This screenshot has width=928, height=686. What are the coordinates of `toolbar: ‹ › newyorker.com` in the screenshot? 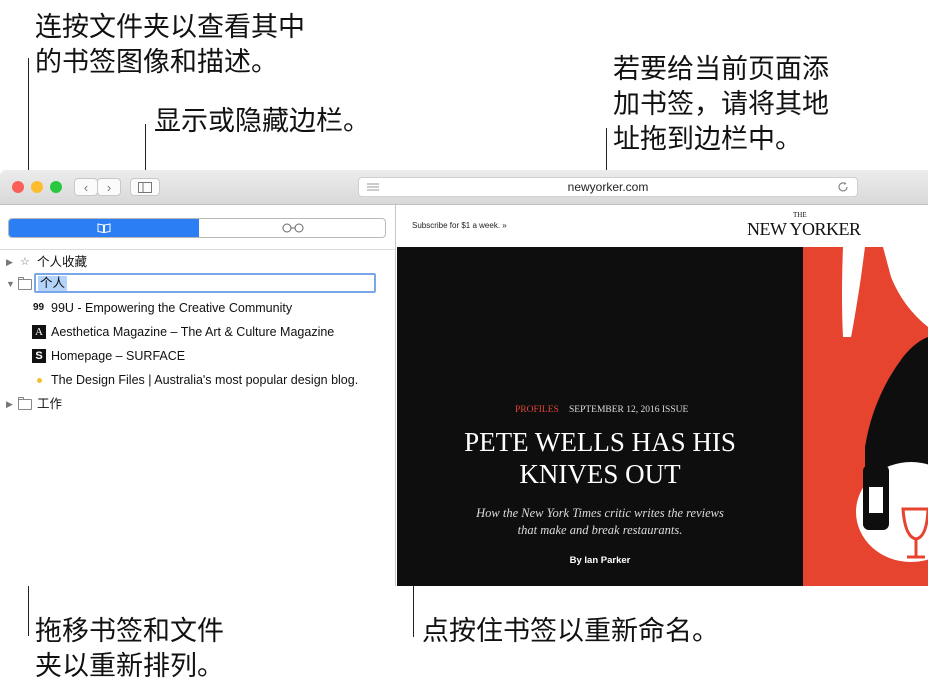 It's located at (464, 187).